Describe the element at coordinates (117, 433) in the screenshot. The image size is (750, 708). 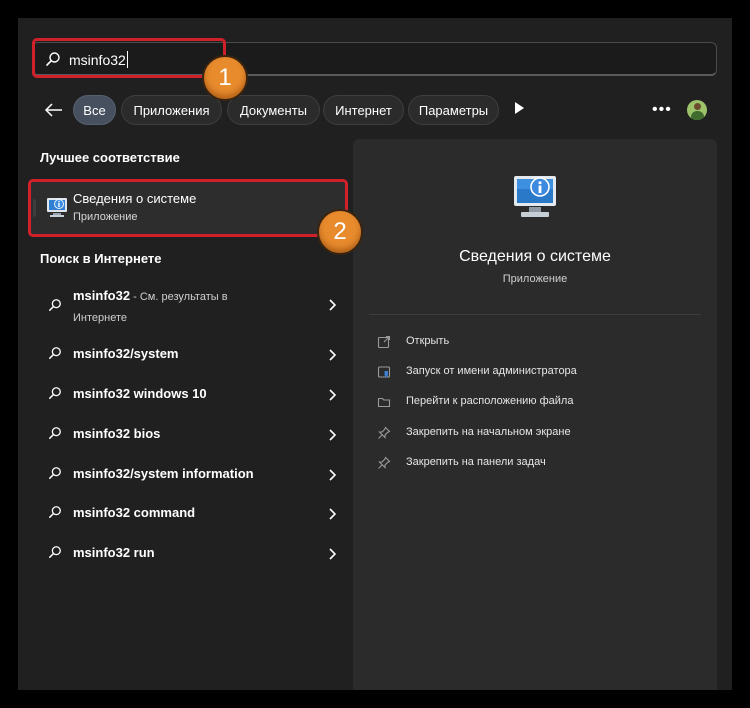
I see `web-result-text: msinfo32 bios` at that location.